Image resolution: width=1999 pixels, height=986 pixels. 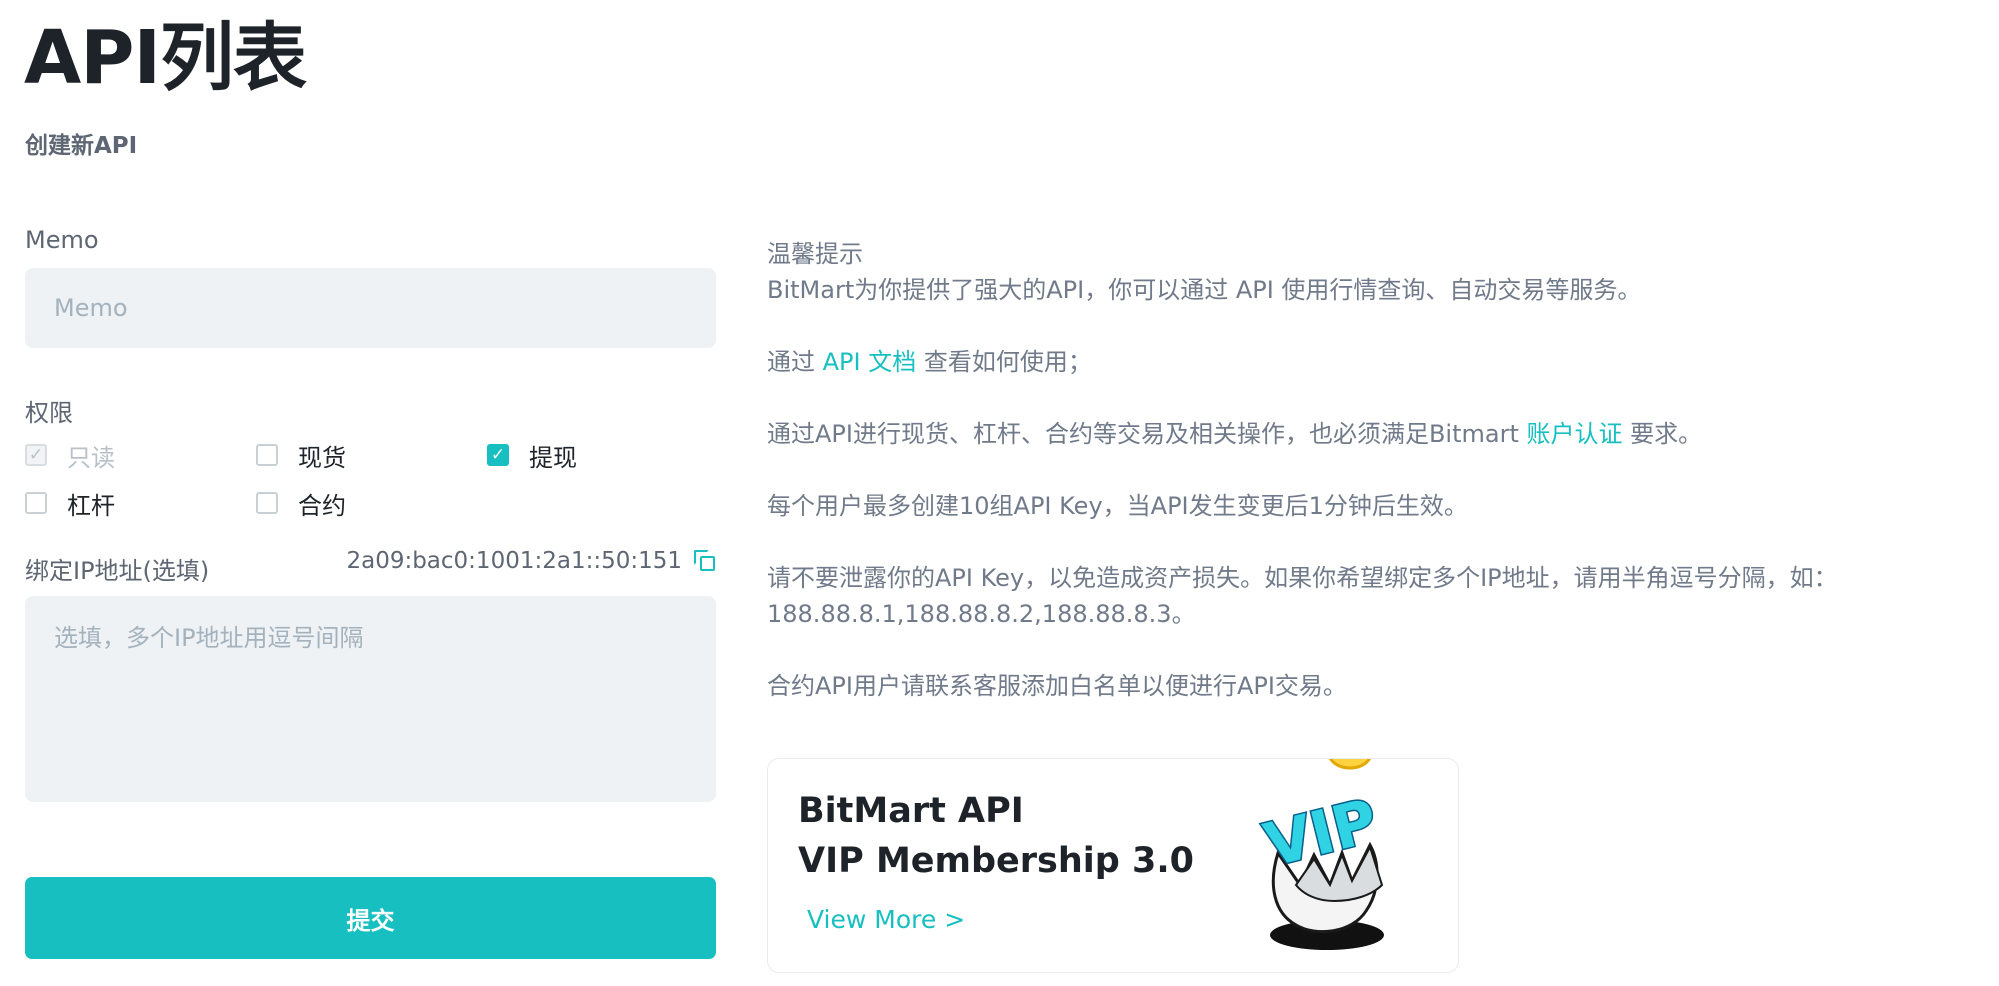 What do you see at coordinates (1321, 854) in the screenshot?
I see `vip-badge-icon: VIP` at bounding box center [1321, 854].